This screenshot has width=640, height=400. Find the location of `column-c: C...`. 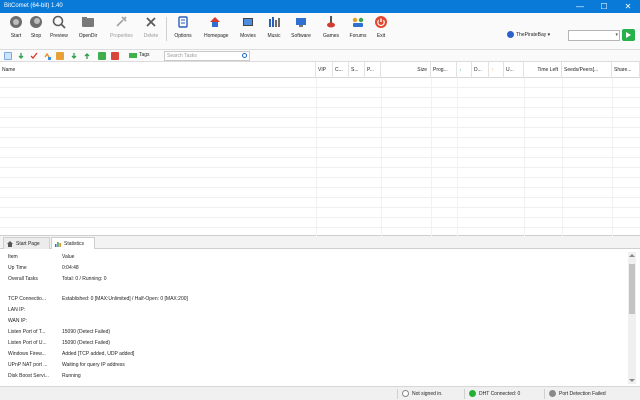

column-c: C... is located at coordinates (341, 70).